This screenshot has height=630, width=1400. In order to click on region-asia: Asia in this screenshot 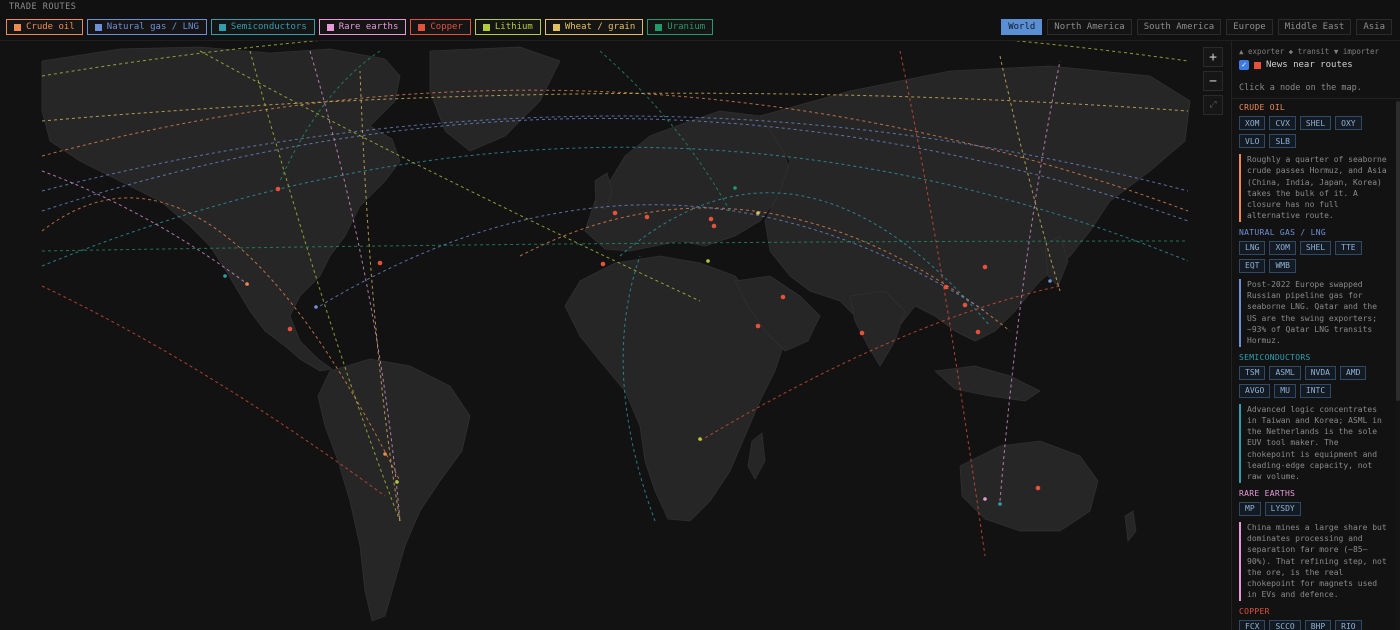, I will do `click(1374, 27)`.